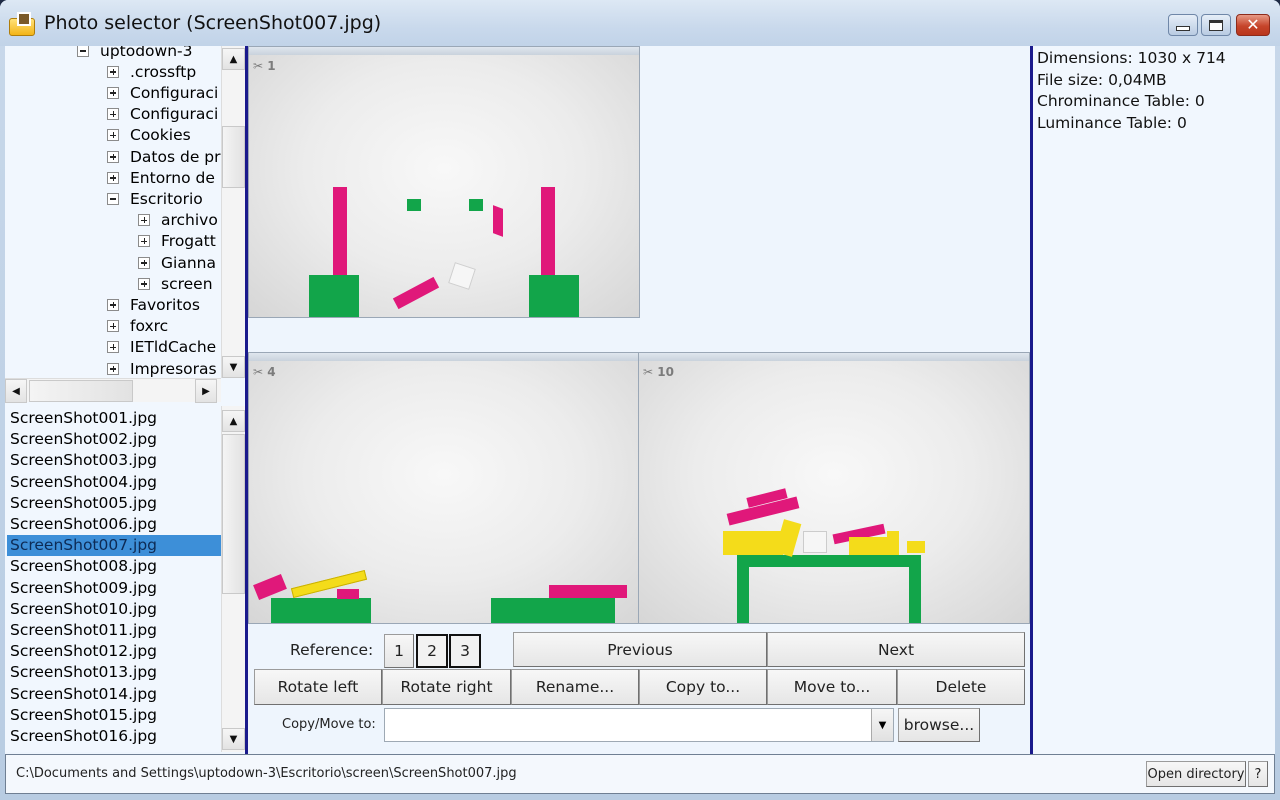  Describe the element at coordinates (1258, 774) in the screenshot. I see `help-button: ?` at that location.